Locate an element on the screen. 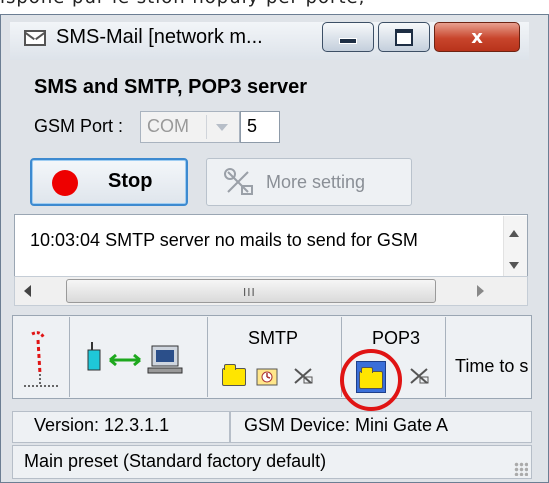  more-setting-label: More setting is located at coordinates (316, 182).